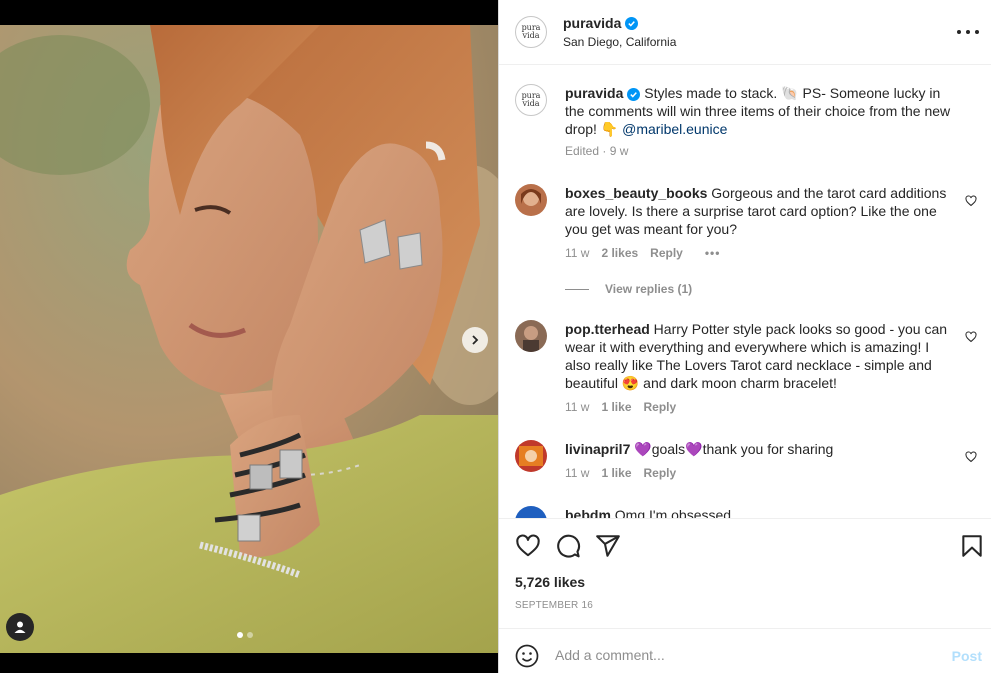 This screenshot has width=991, height=673. I want to click on post-header: pura vida puravida San Diego, California, so click(745, 32).